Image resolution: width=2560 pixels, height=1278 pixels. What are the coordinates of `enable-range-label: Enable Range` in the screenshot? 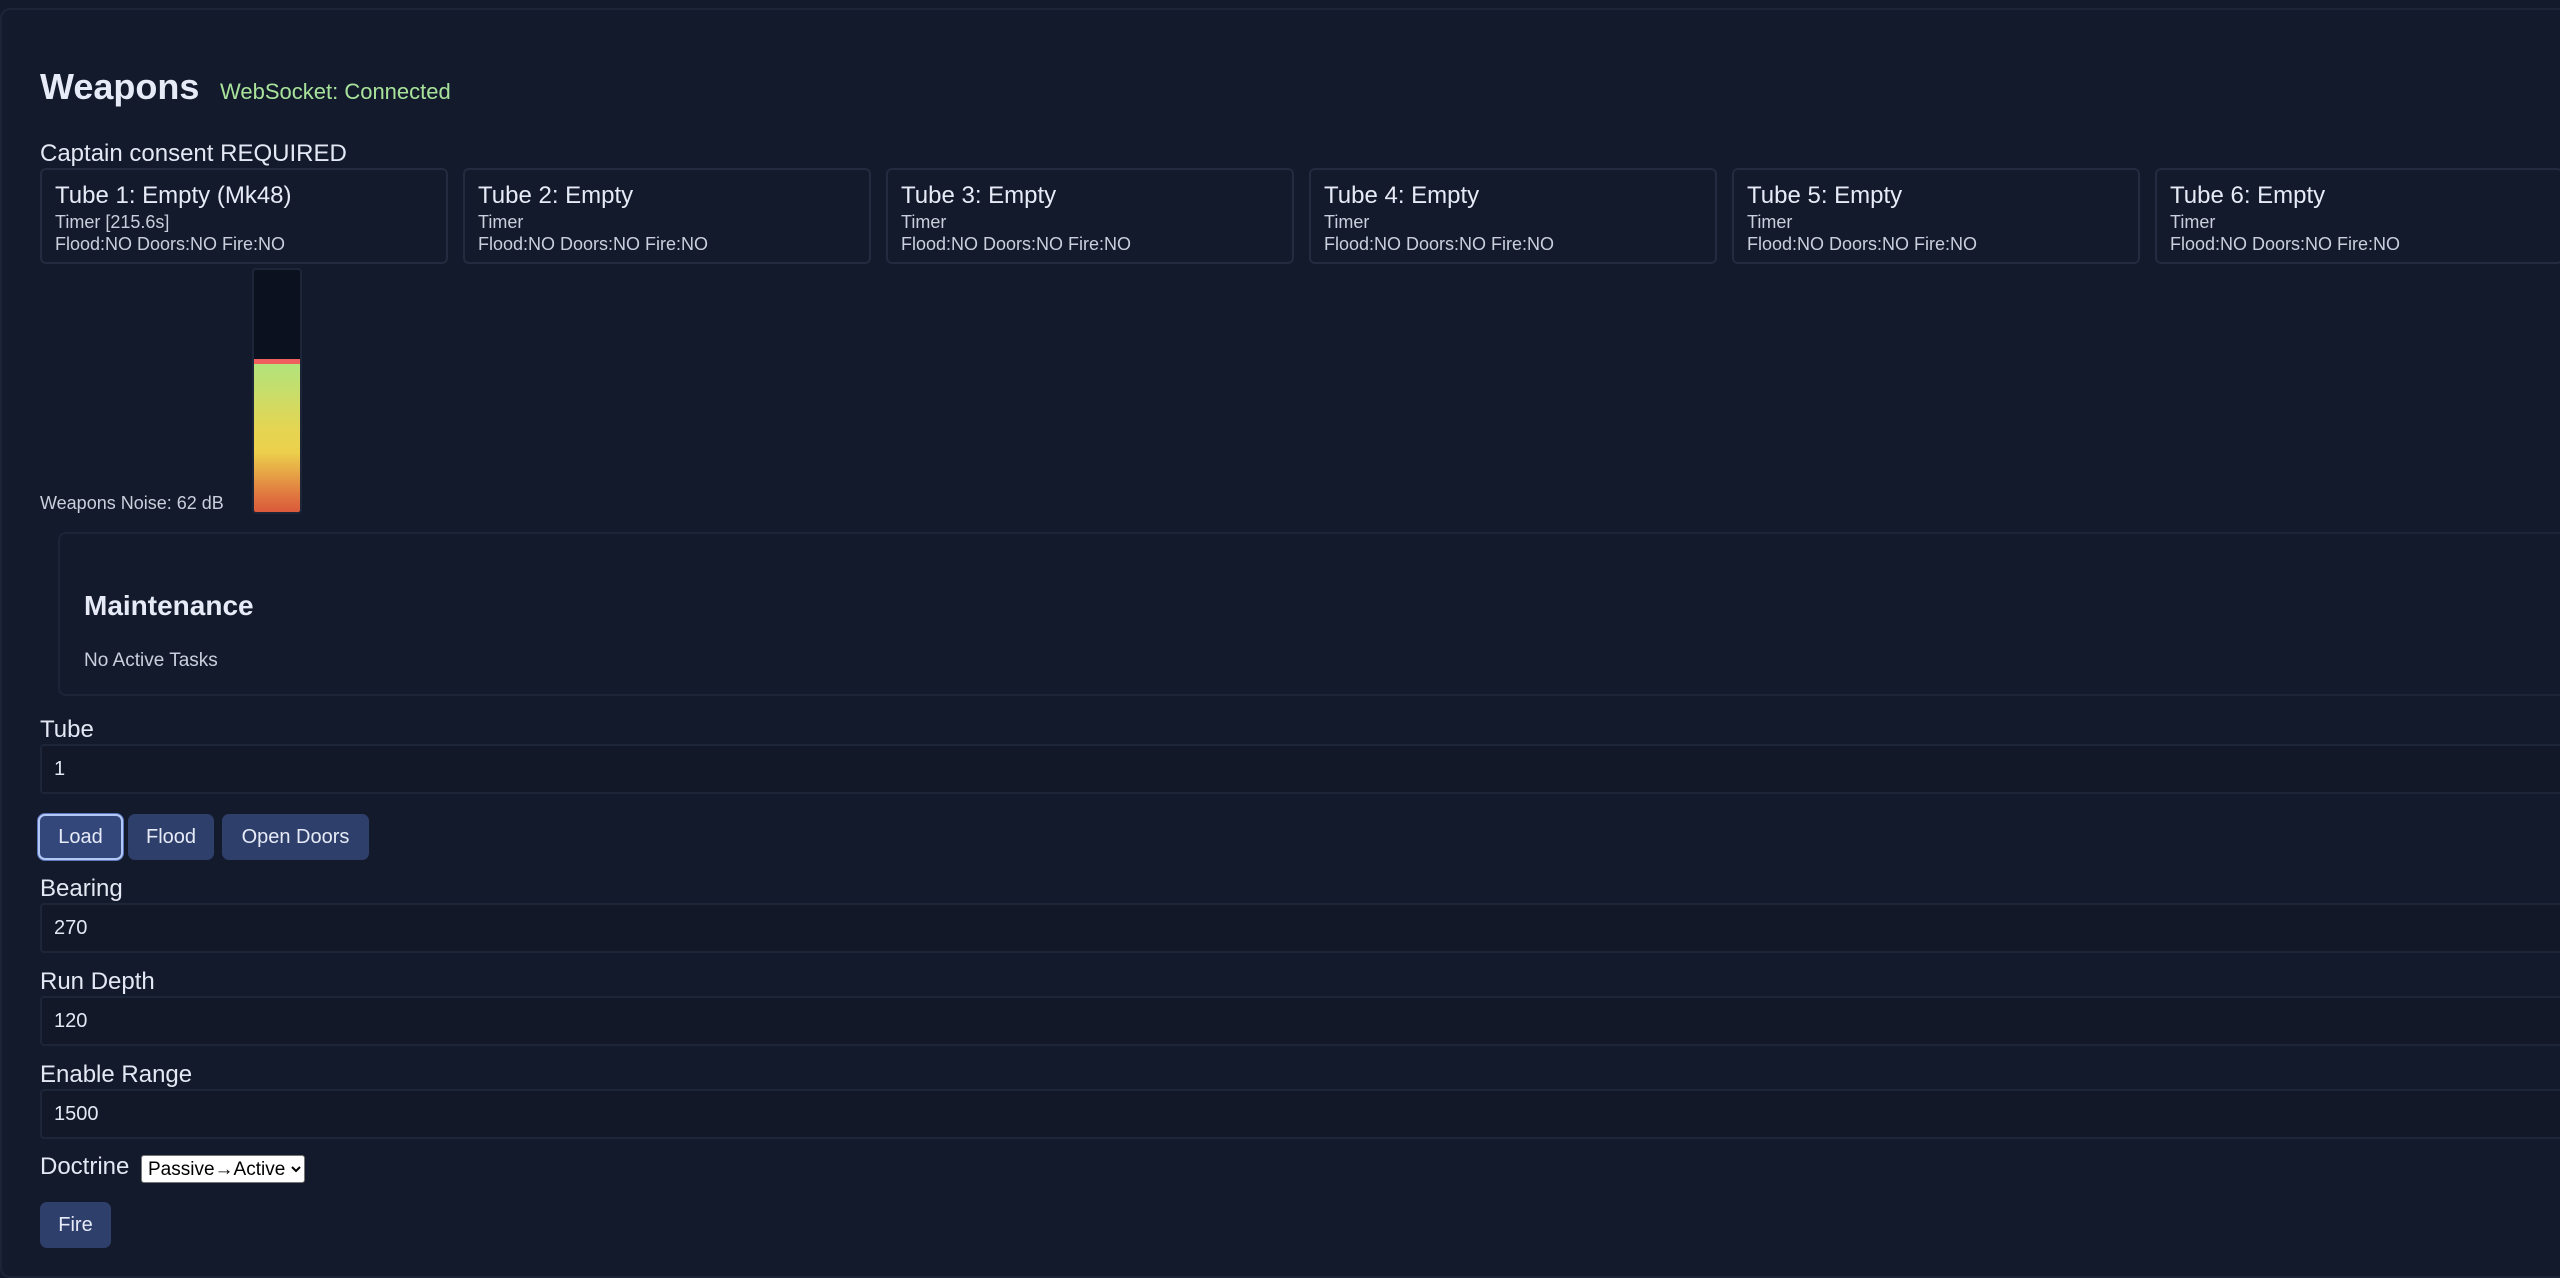 It's located at (116, 1074).